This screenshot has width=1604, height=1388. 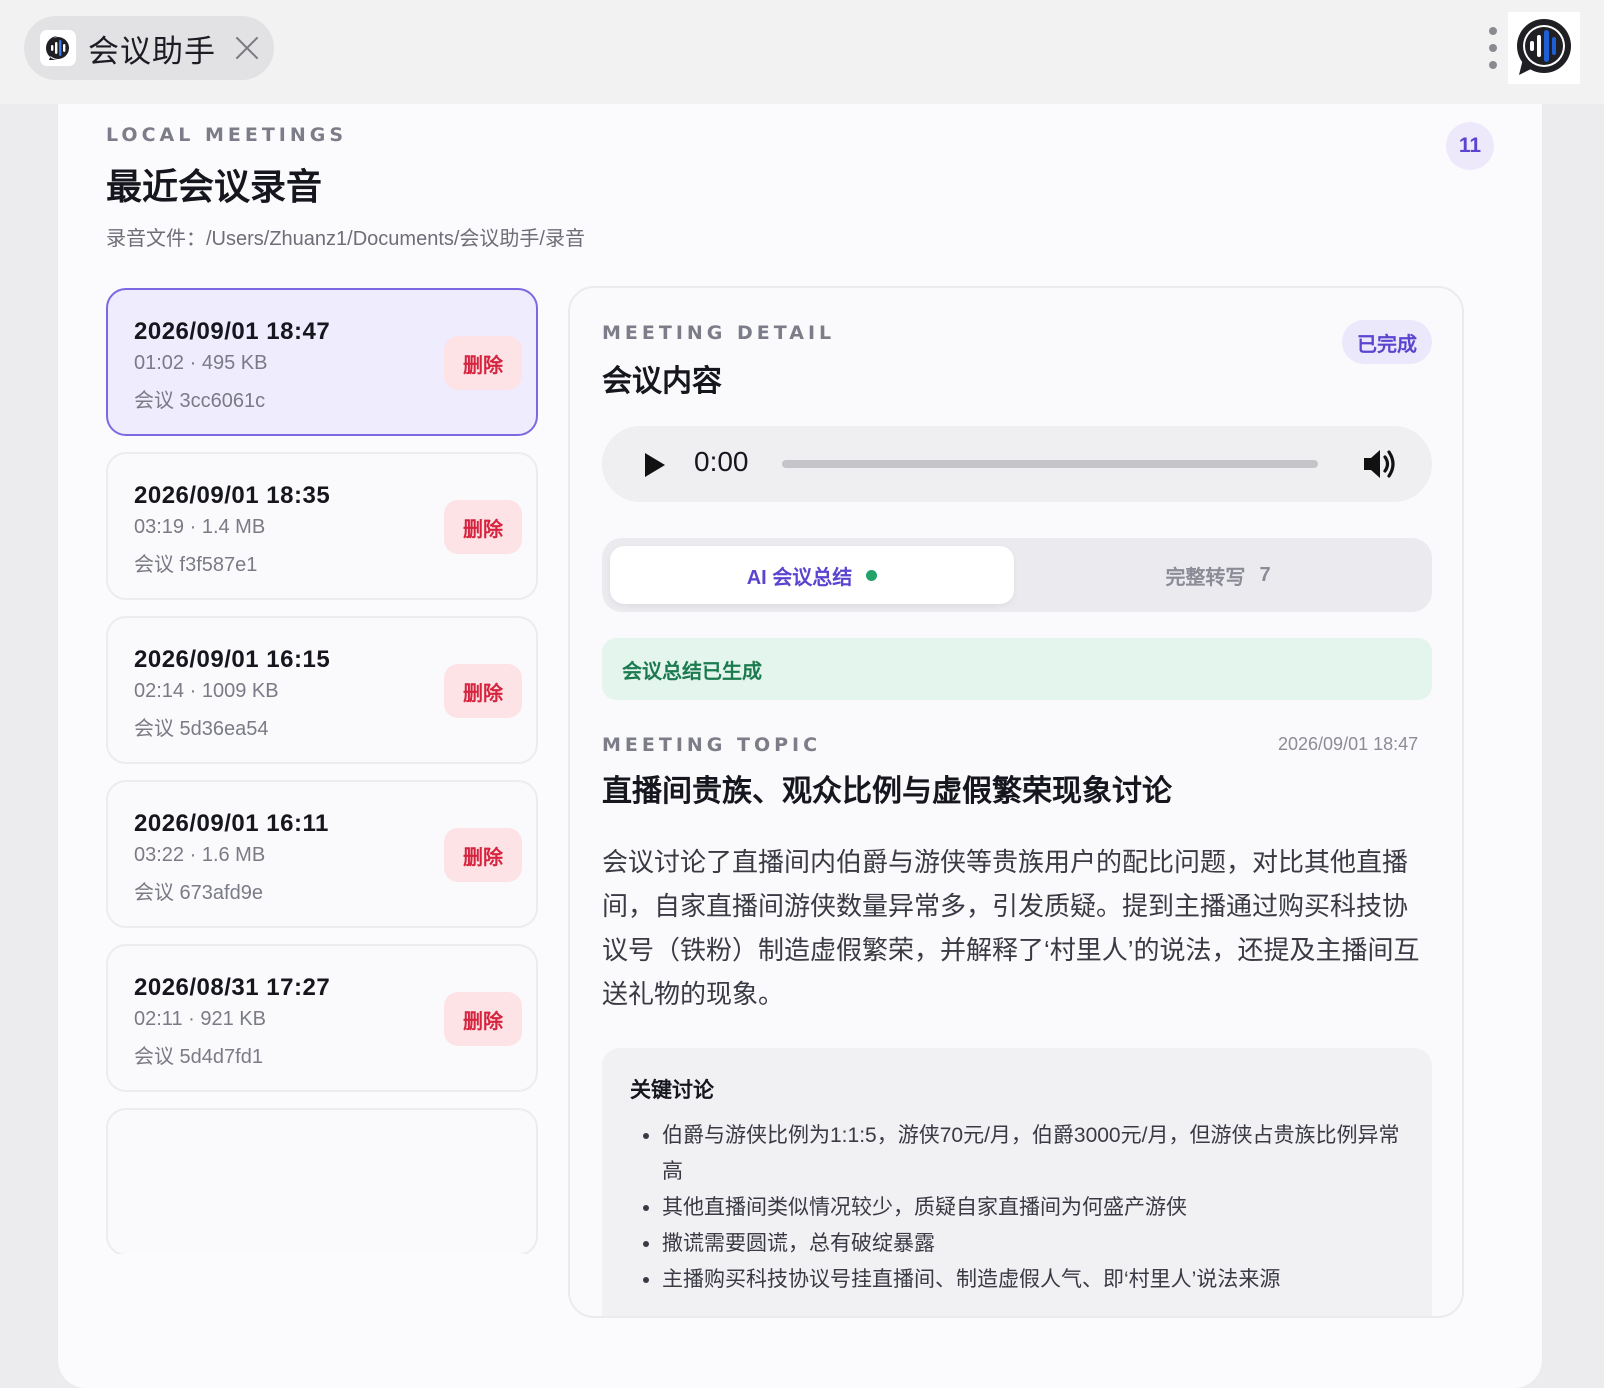 I want to click on player-time: 0:00, so click(x=721, y=461).